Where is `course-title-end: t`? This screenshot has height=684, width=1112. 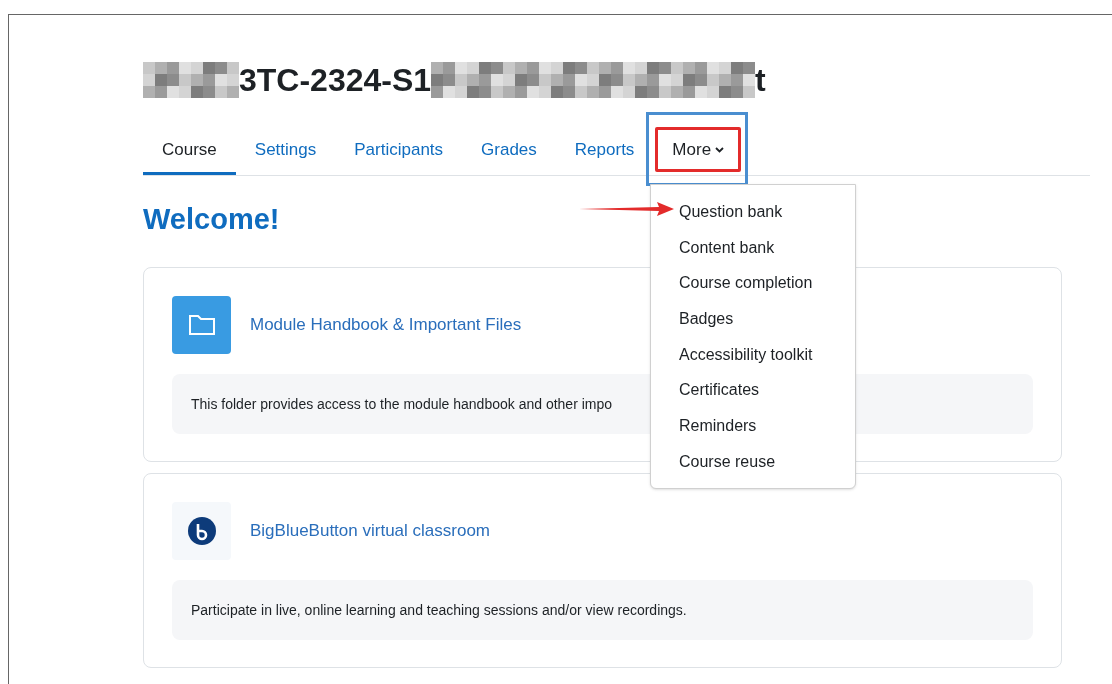 course-title-end: t is located at coordinates (760, 80).